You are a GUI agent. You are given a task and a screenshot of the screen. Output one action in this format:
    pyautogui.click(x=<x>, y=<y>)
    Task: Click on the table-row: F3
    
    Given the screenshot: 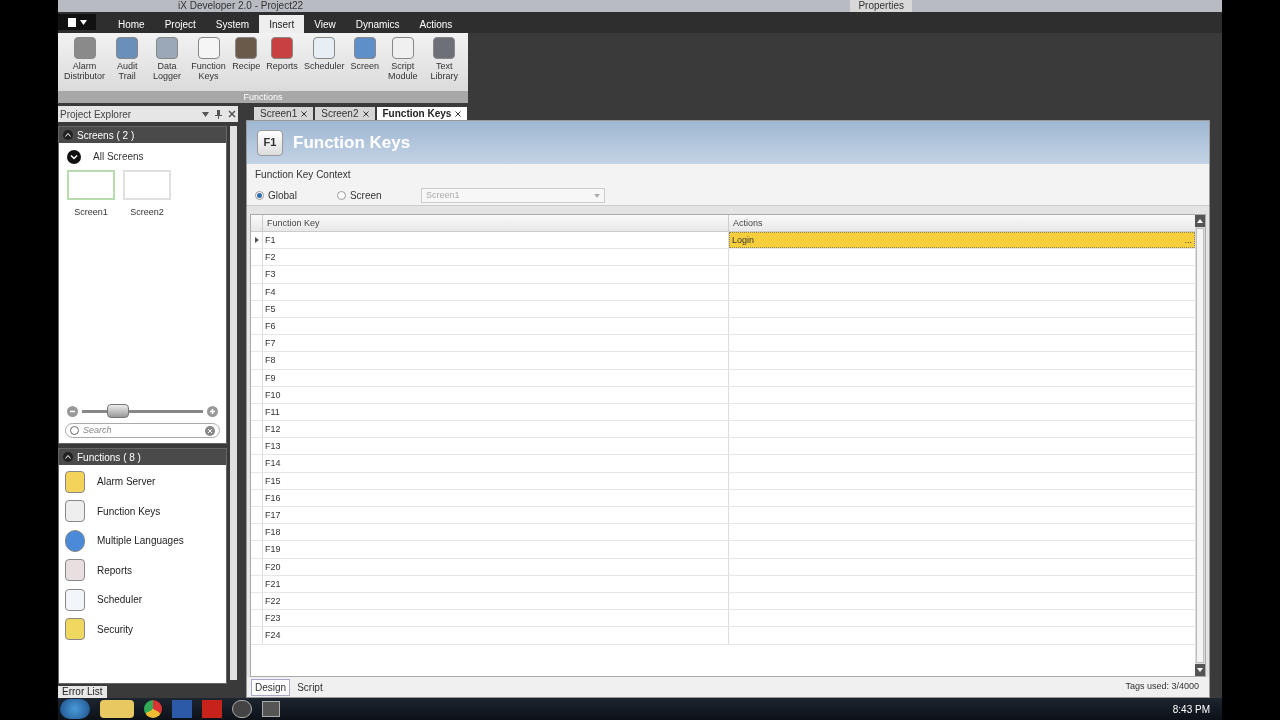 What is the action you would take?
    pyautogui.click(x=723, y=275)
    